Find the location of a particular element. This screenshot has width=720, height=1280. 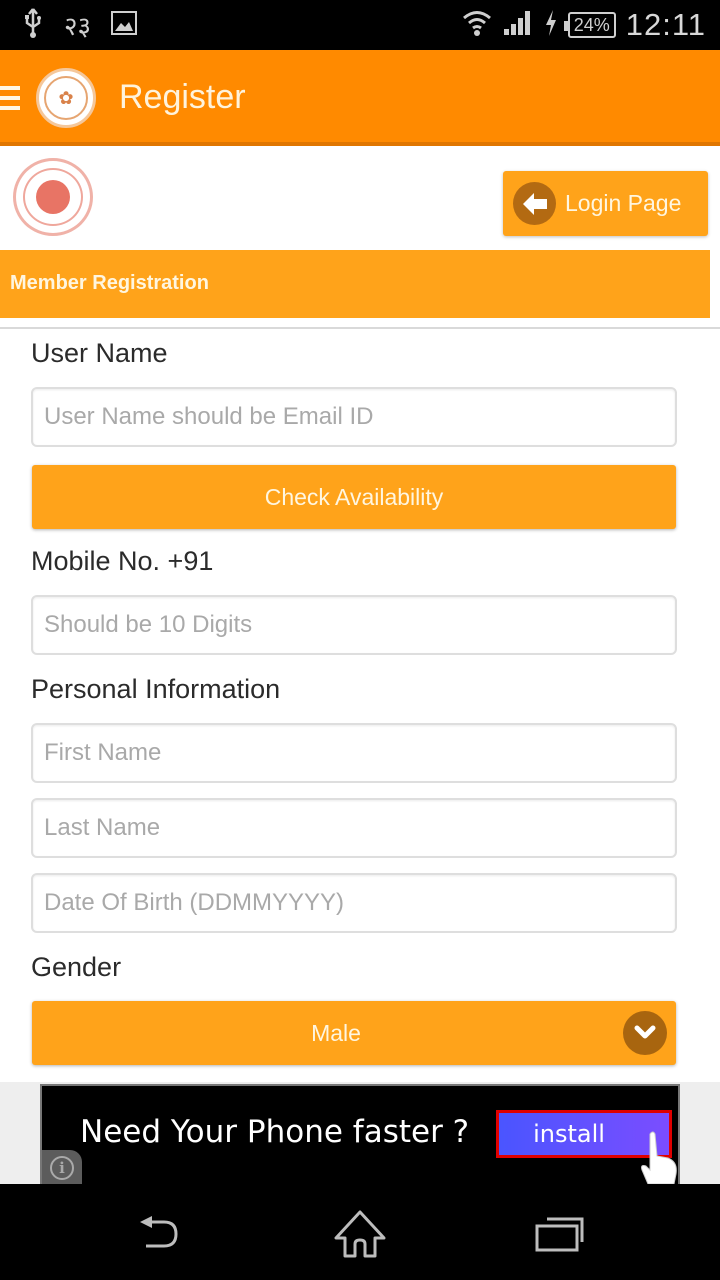

ksrtc-seal-logo is located at coordinates (53, 197).